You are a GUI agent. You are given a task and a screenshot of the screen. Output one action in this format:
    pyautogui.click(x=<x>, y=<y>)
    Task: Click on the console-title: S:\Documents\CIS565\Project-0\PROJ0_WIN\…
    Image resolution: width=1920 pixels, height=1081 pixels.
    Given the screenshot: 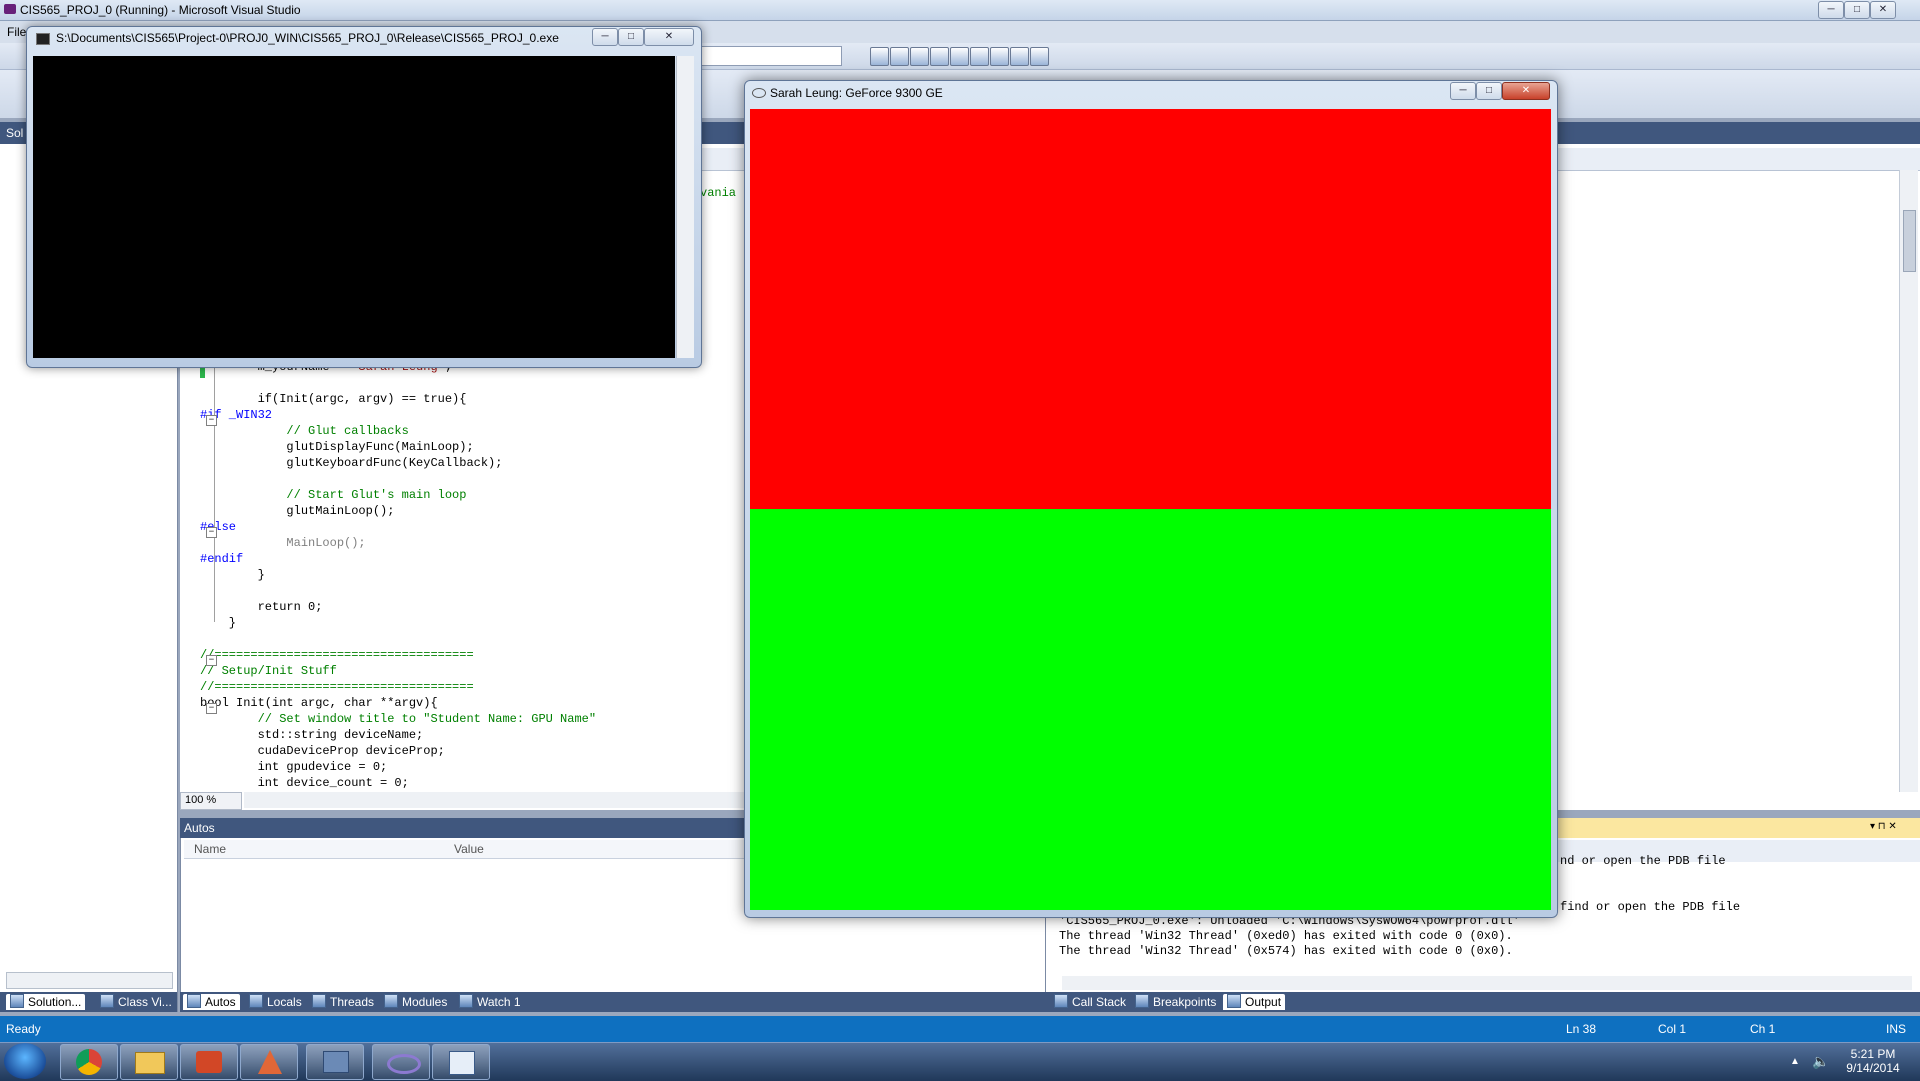 What is the action you would take?
    pyautogui.click(x=307, y=38)
    